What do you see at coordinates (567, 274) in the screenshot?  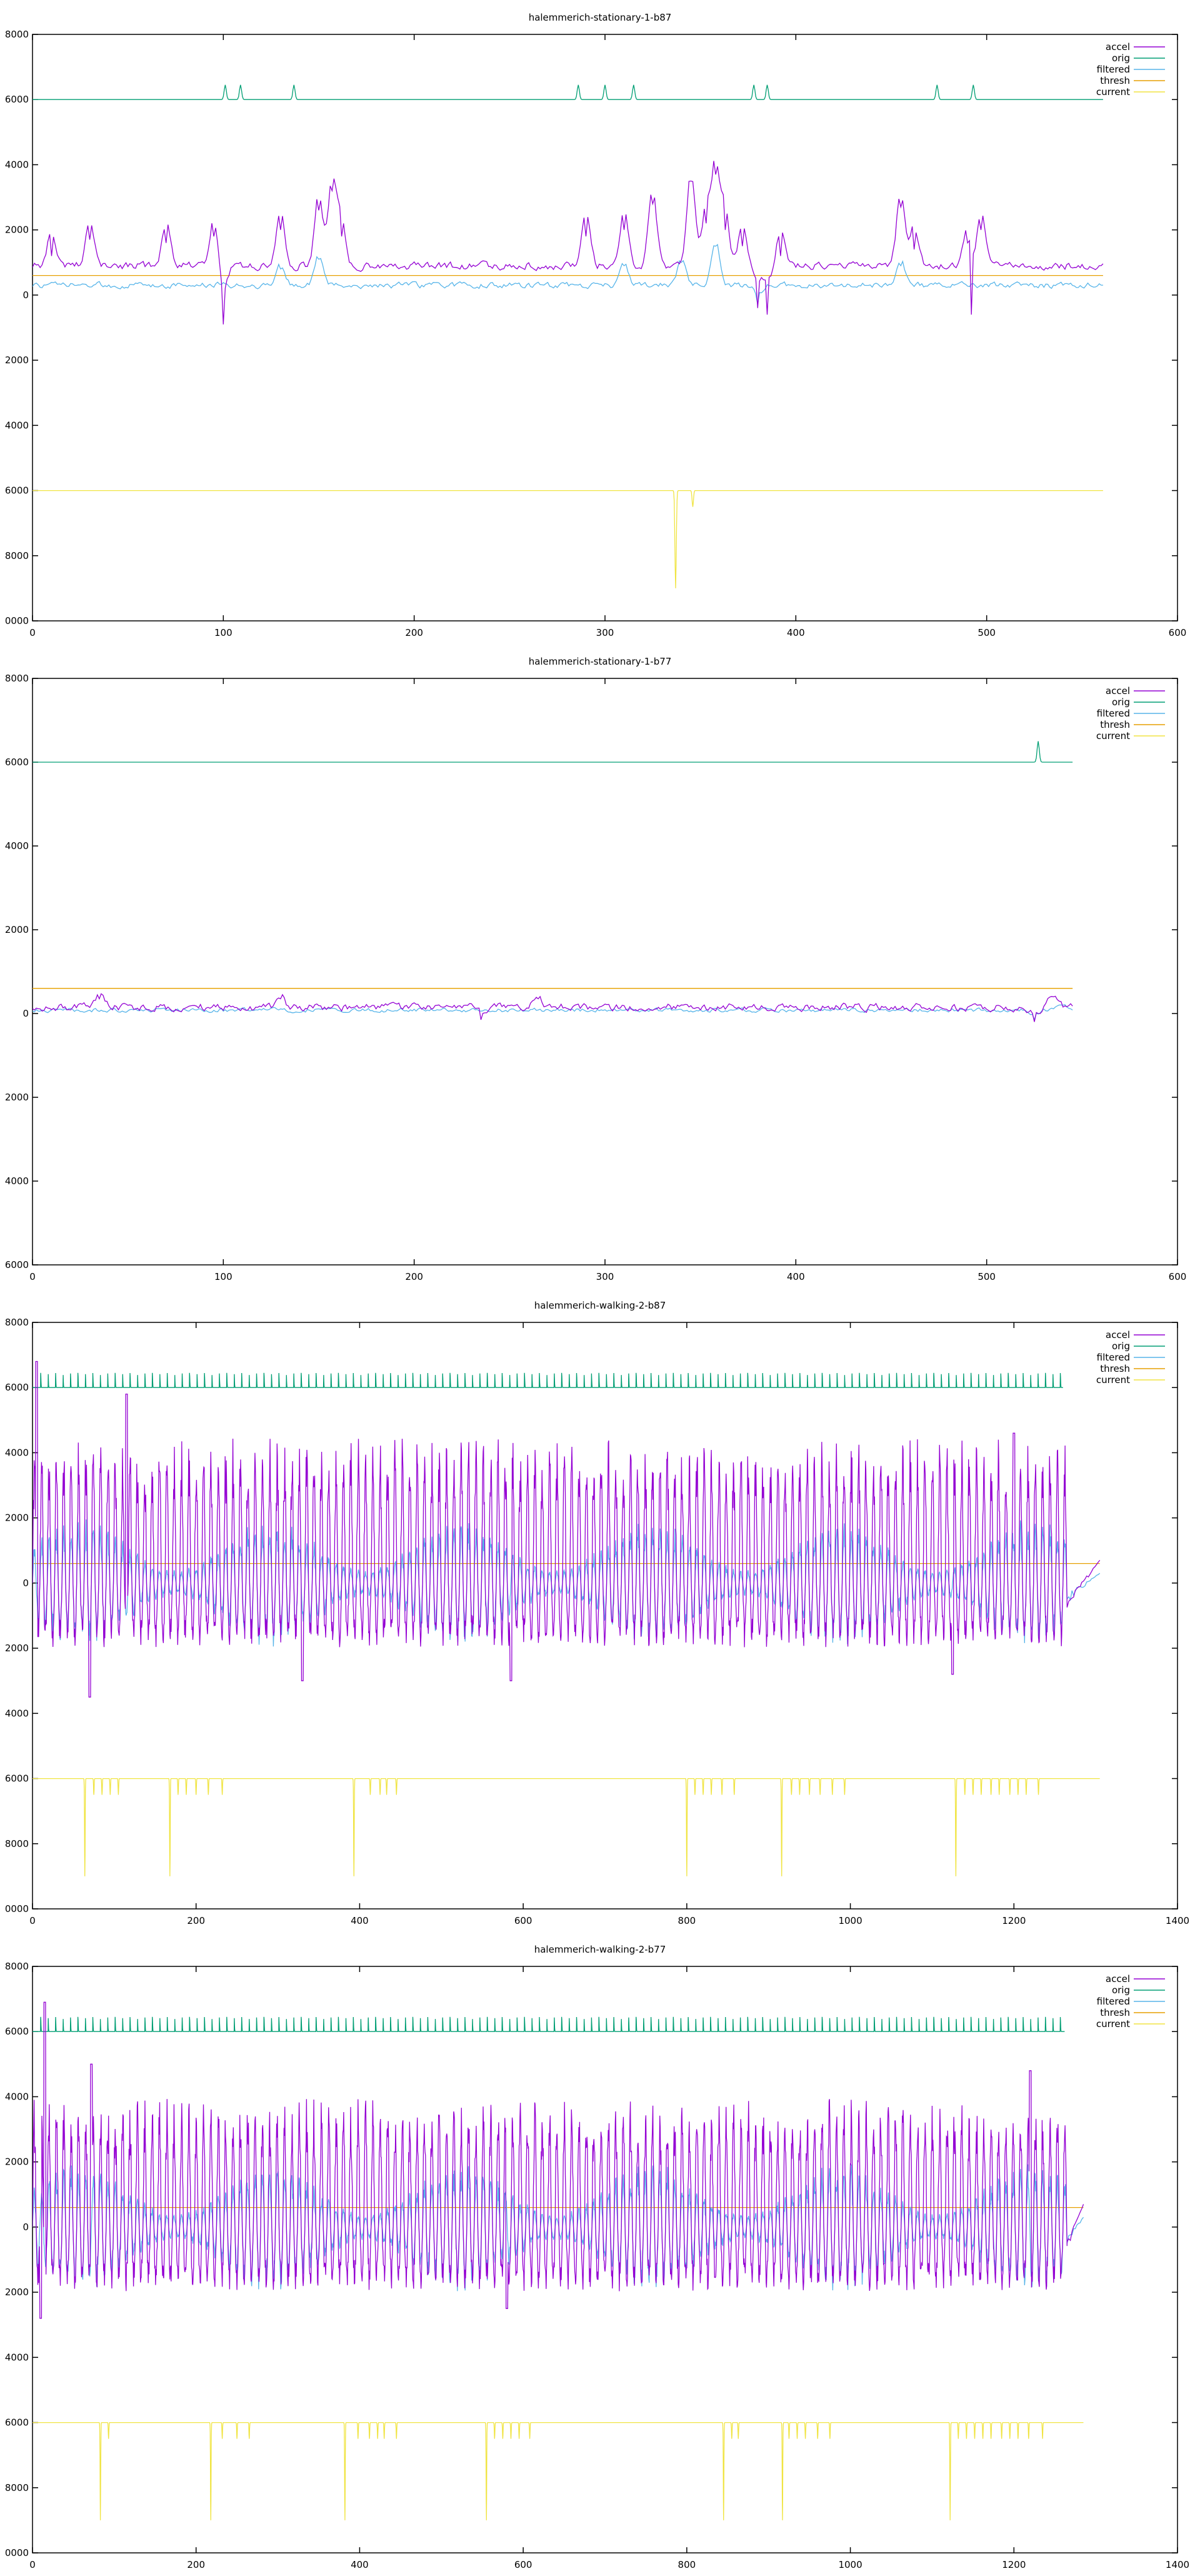 I see `series-filtered` at bounding box center [567, 274].